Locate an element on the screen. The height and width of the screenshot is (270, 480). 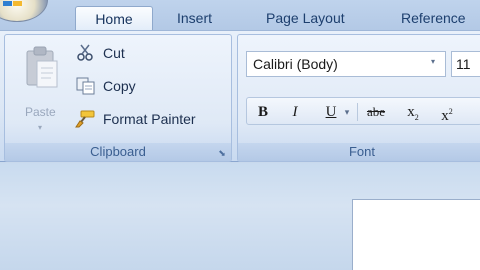
toolbar-separator is located at coordinates (357, 112).